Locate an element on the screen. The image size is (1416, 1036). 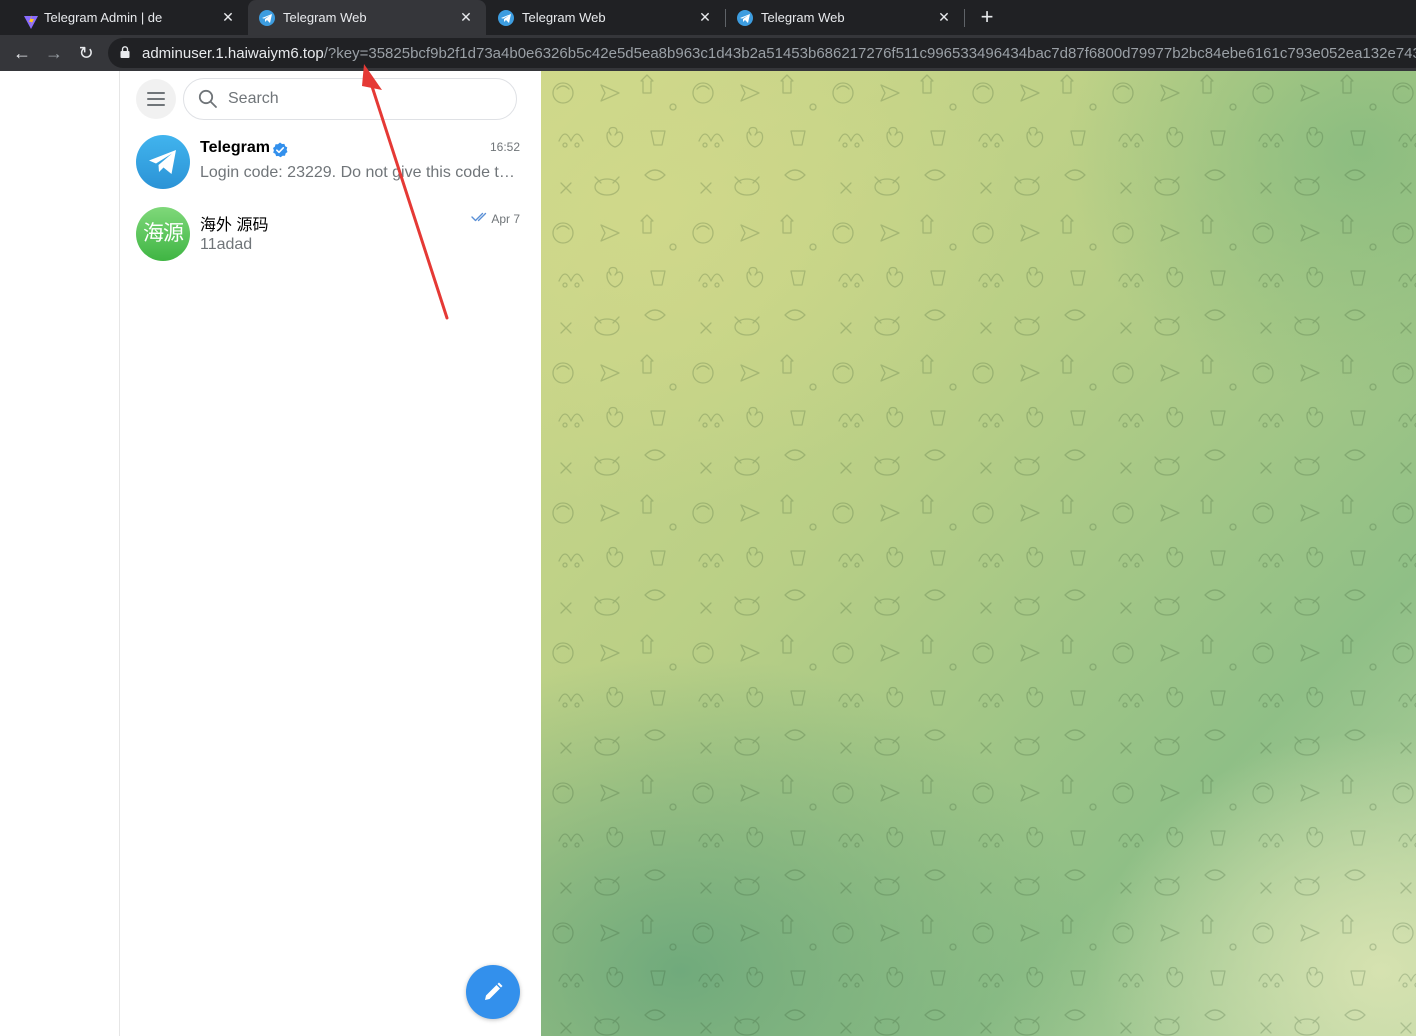
annotation-arrow-icon is located at coordinates (405, 192).